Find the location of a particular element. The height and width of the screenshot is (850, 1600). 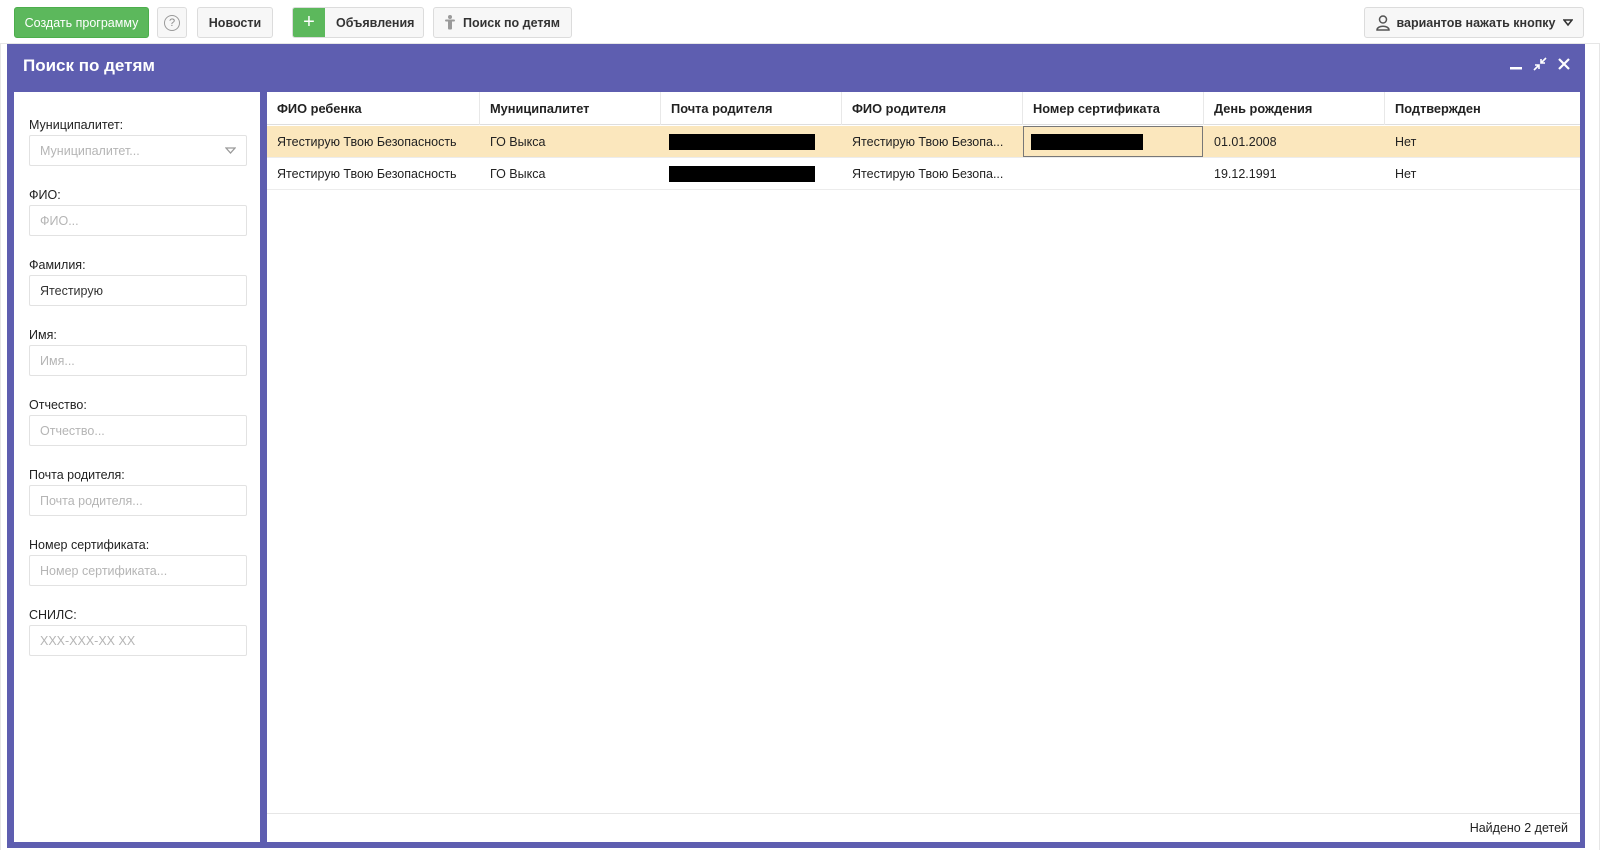

window-controls is located at coordinates (1540, 64).